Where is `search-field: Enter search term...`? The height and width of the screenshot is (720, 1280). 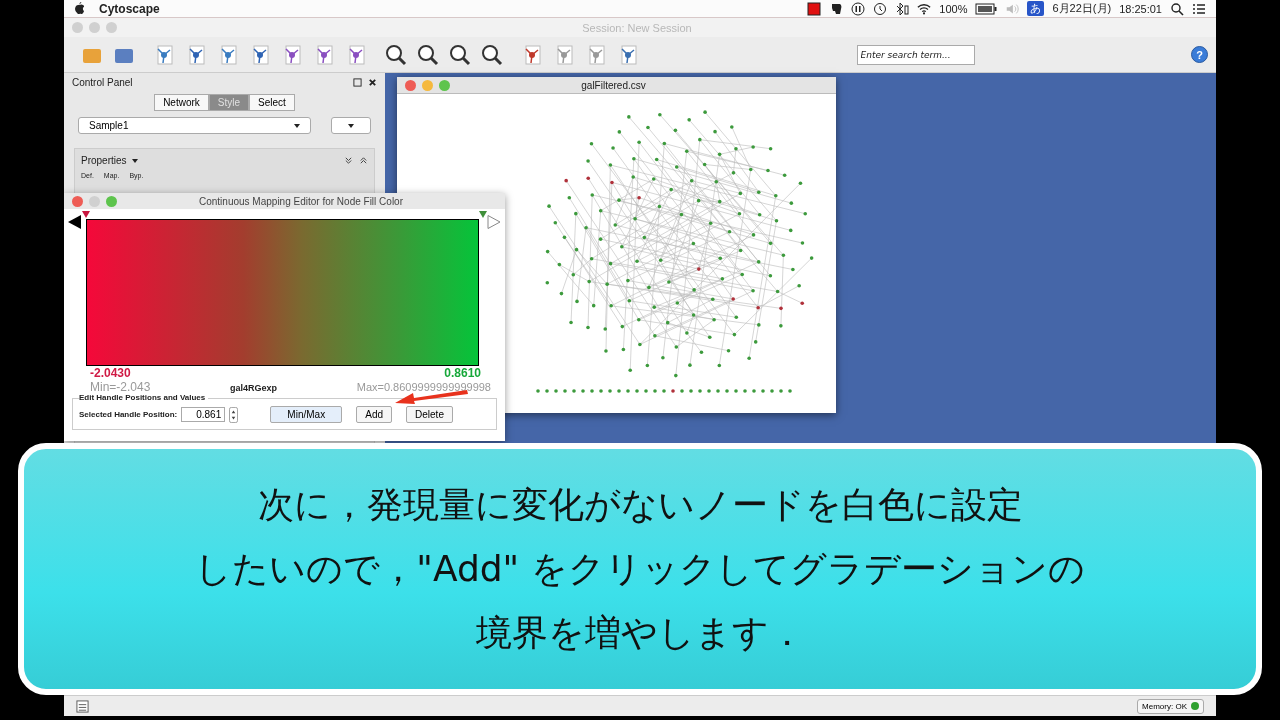
search-field: Enter search term... is located at coordinates (915, 54).